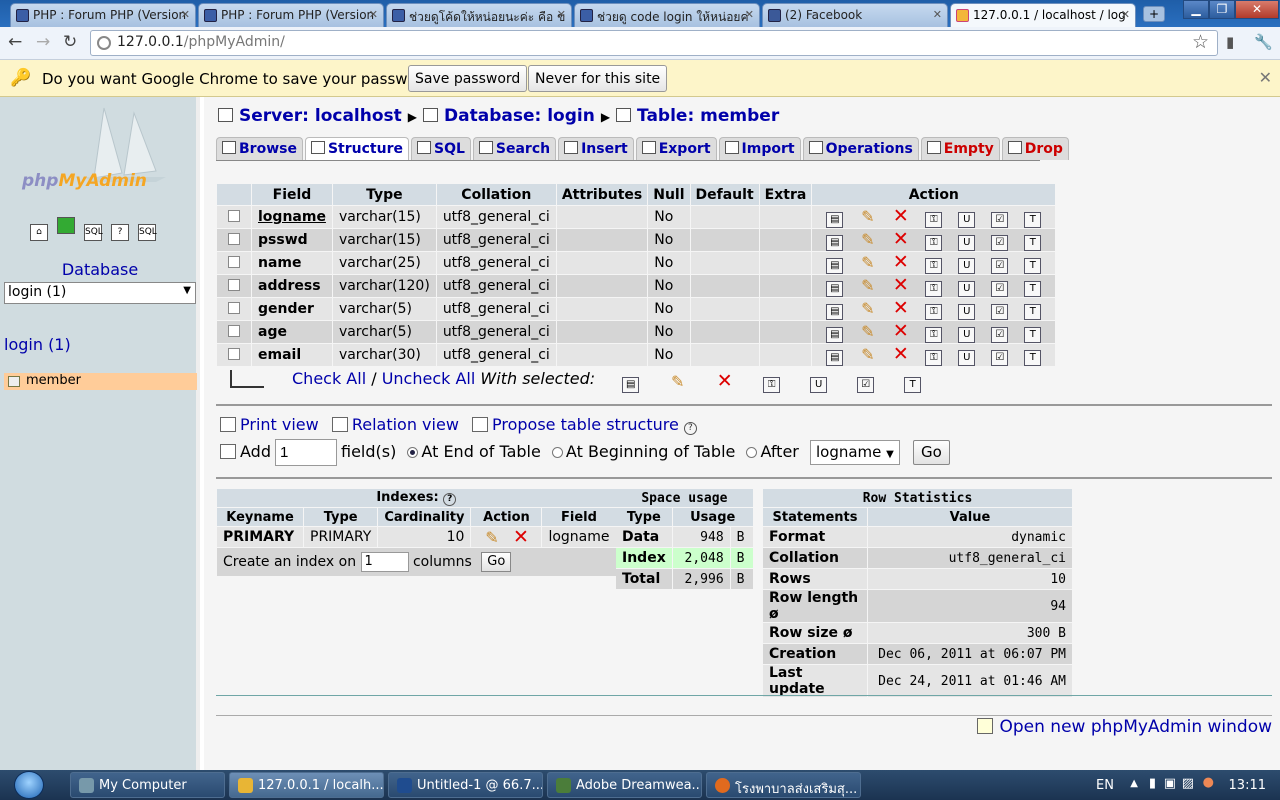 The height and width of the screenshot is (800, 1280). What do you see at coordinates (291, 15) in the screenshot?
I see `browser-tab-2: PHP : Forum PHP (Version ✕` at bounding box center [291, 15].